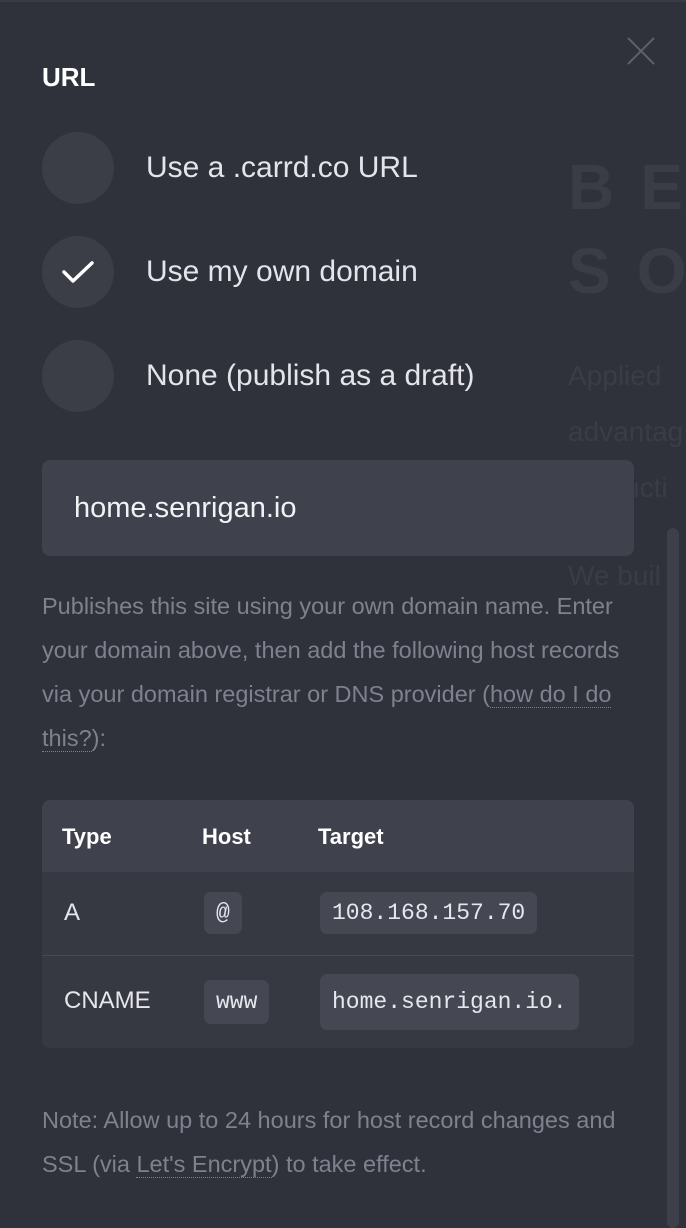 This screenshot has height=1228, width=686. What do you see at coordinates (343, 1) in the screenshot?
I see `top-divider` at bounding box center [343, 1].